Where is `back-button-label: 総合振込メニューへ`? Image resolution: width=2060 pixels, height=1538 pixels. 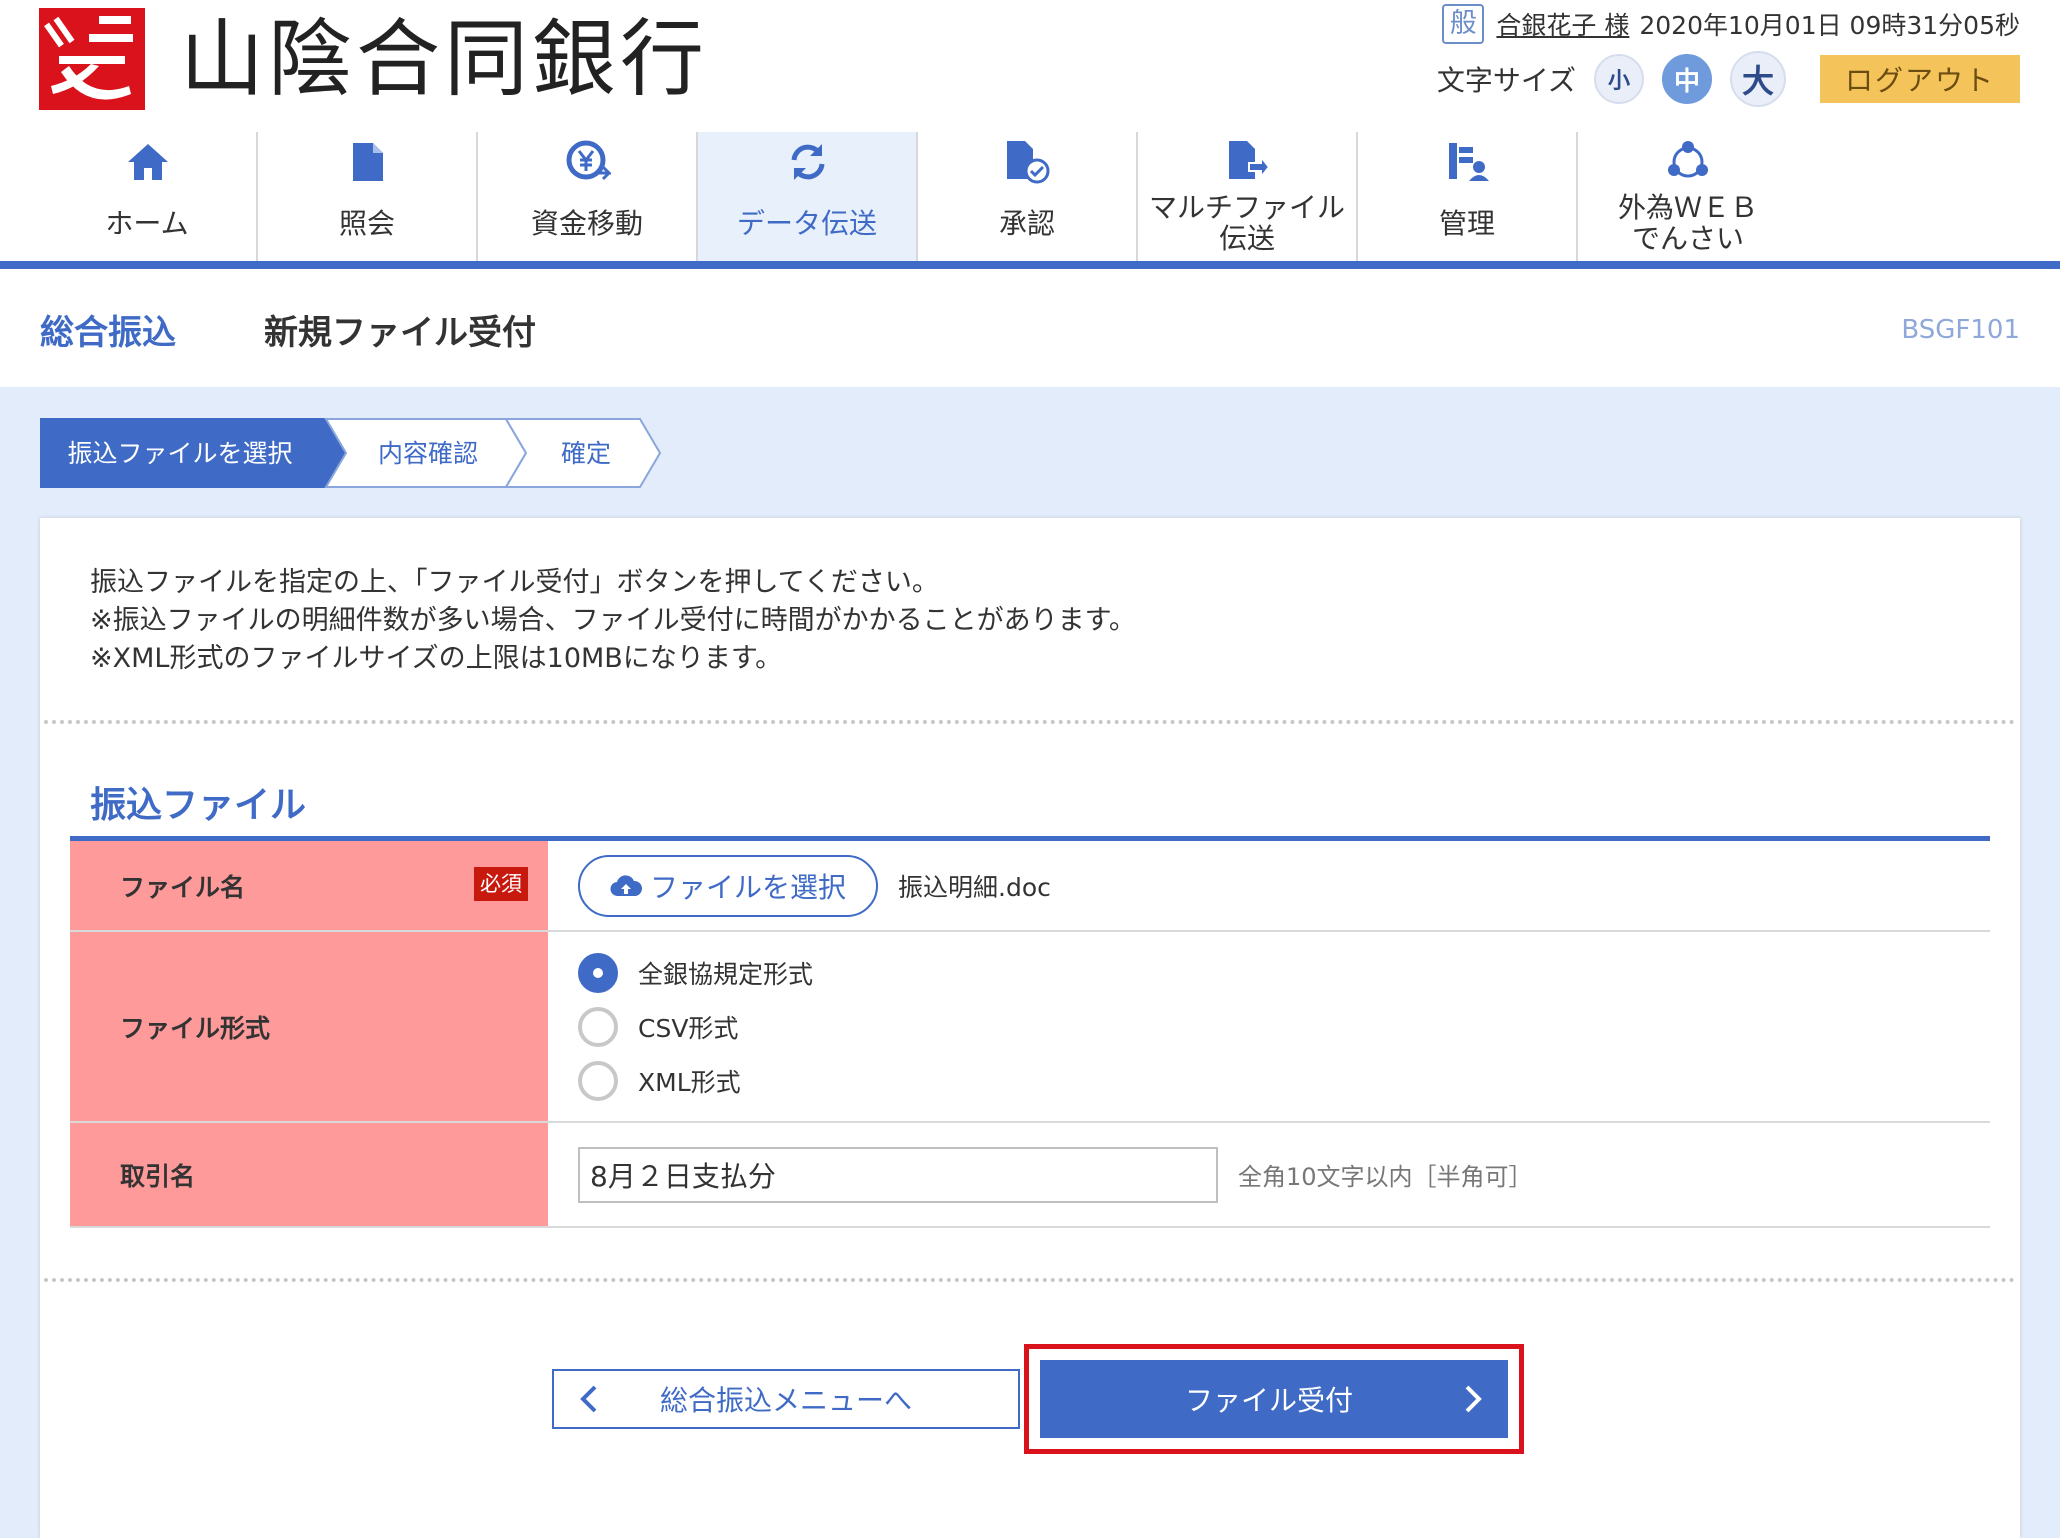 back-button-label: 総合振込メニューへ is located at coordinates (785, 1400).